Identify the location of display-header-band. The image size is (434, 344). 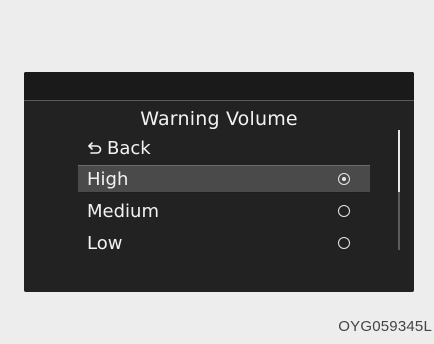
(219, 86).